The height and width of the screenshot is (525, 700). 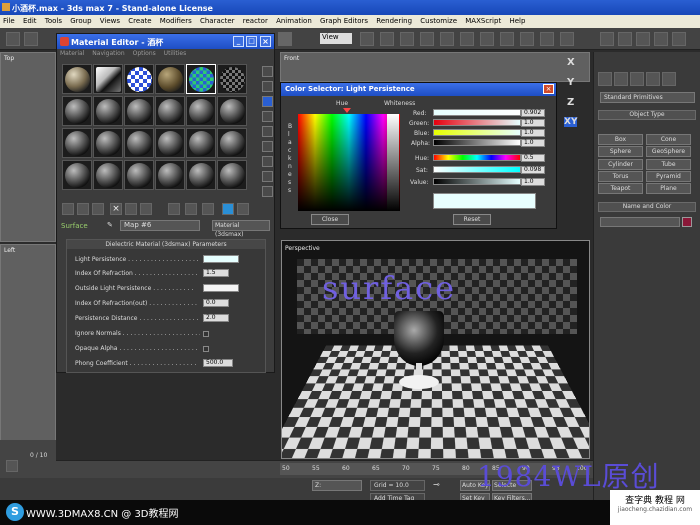 What do you see at coordinates (218, 363) in the screenshot?
I see `phong-coefficient-field: 500.0` at bounding box center [218, 363].